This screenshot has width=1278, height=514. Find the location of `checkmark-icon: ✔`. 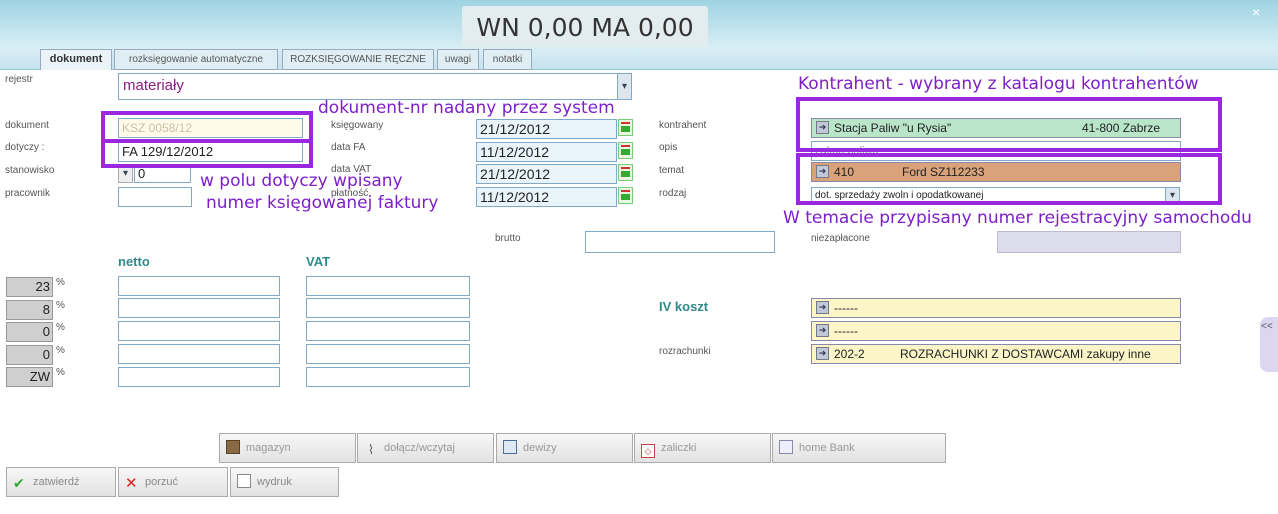

checkmark-icon: ✔ is located at coordinates (19, 483).